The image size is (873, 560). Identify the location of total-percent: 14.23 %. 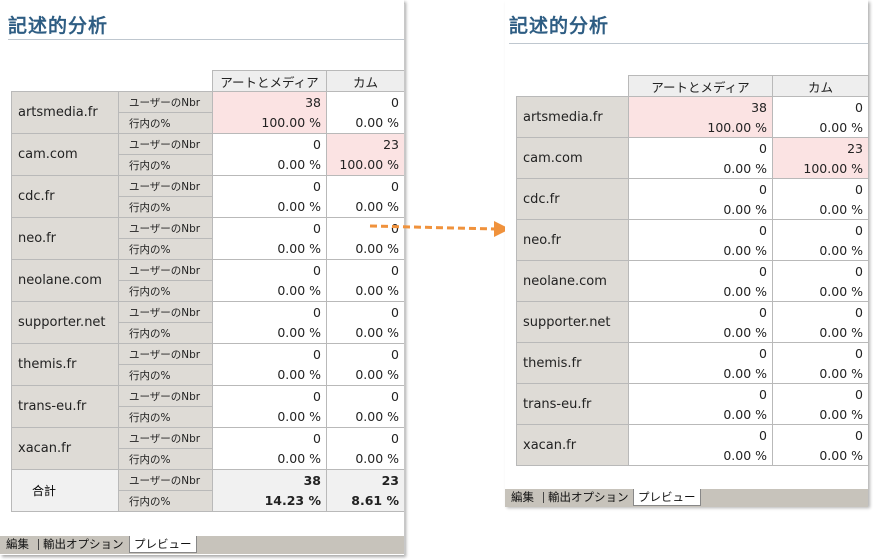
(269, 501).